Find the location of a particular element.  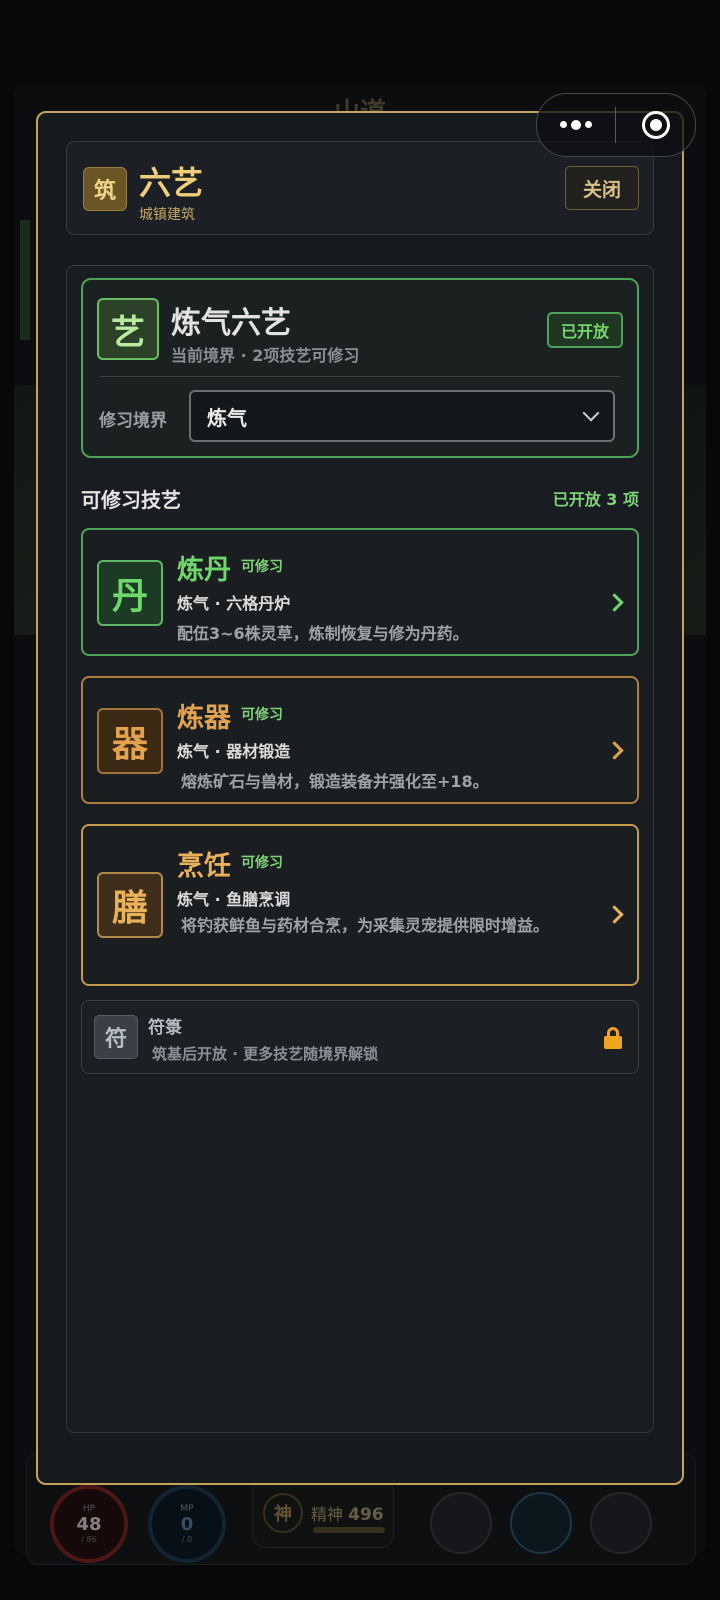

locked-skill-desc: 筑基后开放 · 更多技艺随境界解锁 is located at coordinates (265, 1054).